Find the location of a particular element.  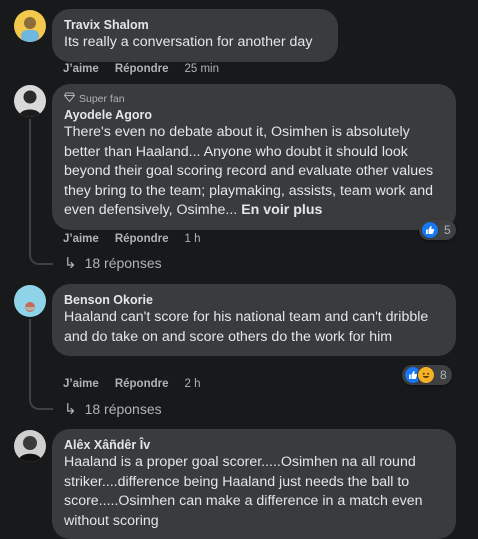

comment-author: Alêx Xâñdêr Îv is located at coordinates (254, 445).